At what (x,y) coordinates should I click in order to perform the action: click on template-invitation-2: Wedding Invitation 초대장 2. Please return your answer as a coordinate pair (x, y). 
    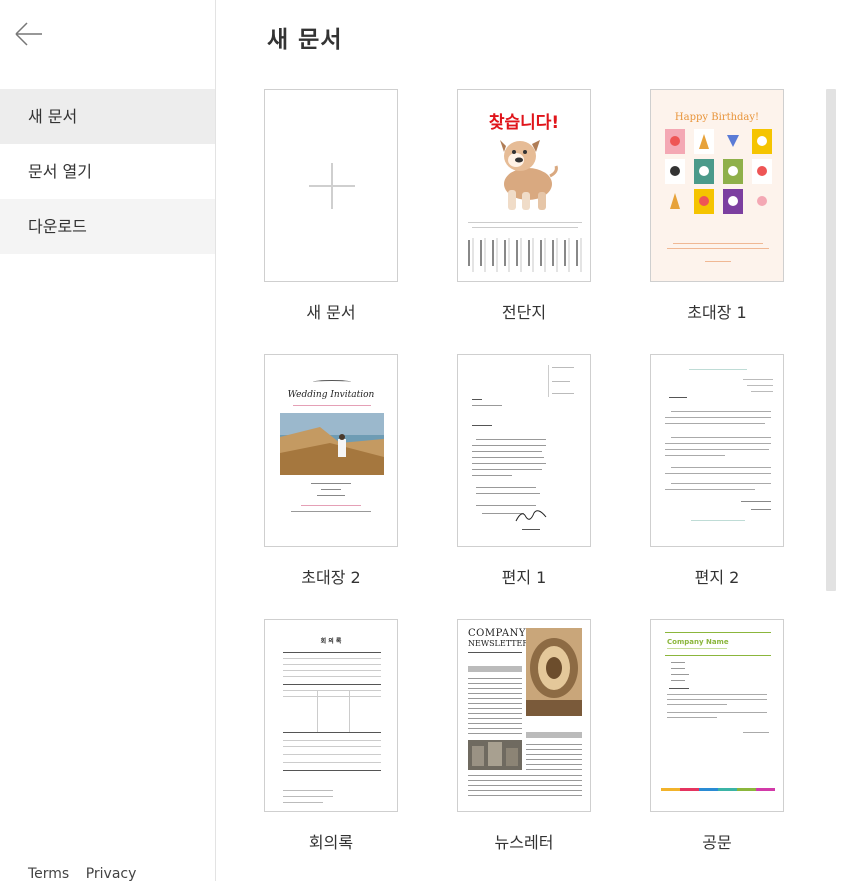
    Looking at the image, I should click on (331, 471).